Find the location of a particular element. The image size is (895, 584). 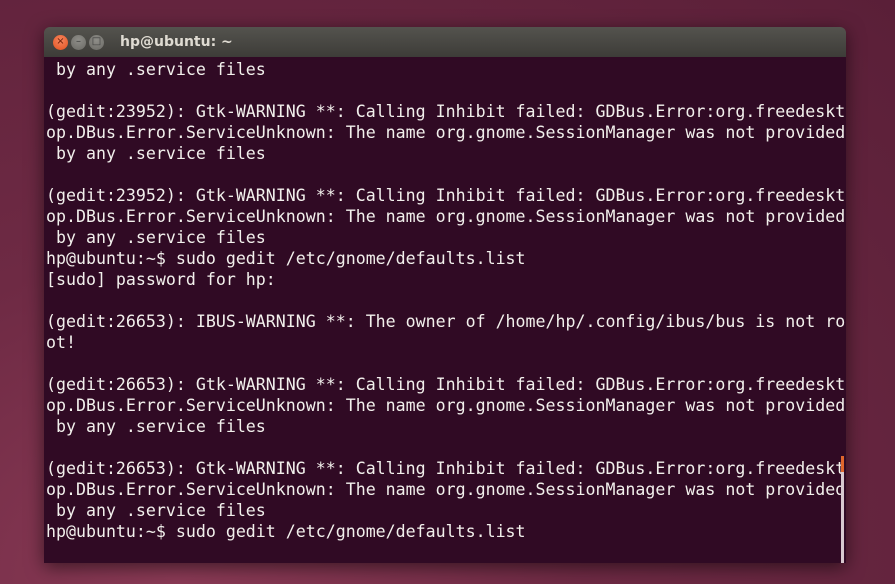

terminal-line: ot! is located at coordinates (61, 342).